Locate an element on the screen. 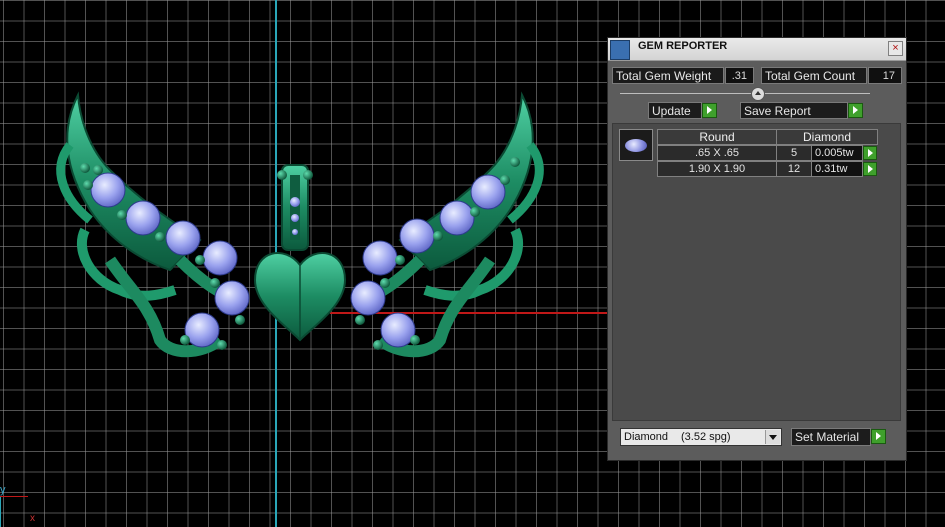 This screenshot has width=945, height=527. save-report-label: Save Report is located at coordinates (777, 111).